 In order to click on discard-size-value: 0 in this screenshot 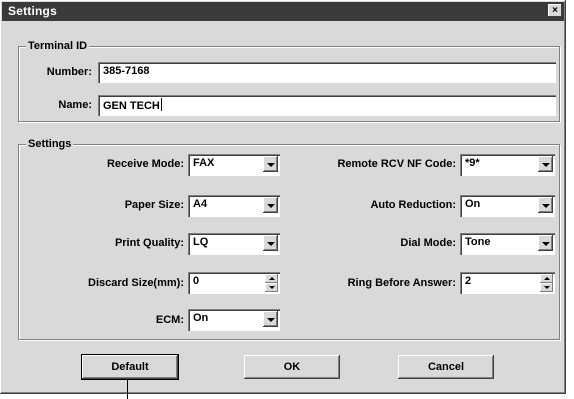, I will do `click(196, 281)`.